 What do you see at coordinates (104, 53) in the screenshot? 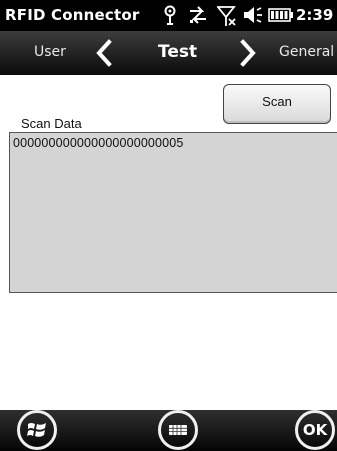
I see `chevron-left-icon` at bounding box center [104, 53].